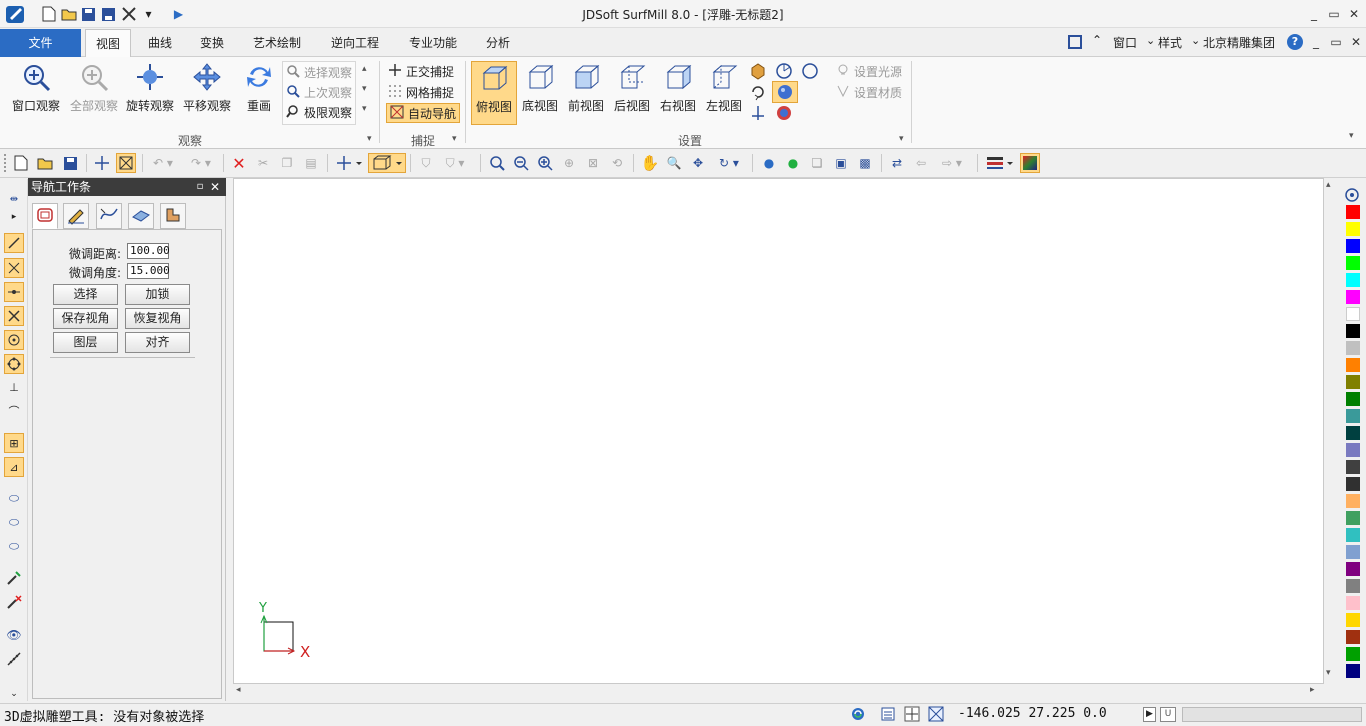 The width and height of the screenshot is (1366, 726). Describe the element at coordinates (150, 90) in the screenshot. I see `rotate-observe-button: 旋转观察` at that location.